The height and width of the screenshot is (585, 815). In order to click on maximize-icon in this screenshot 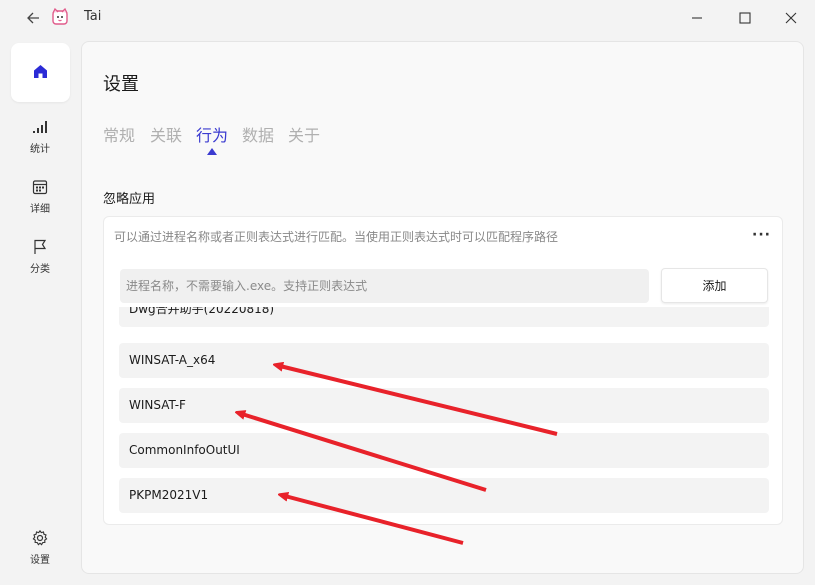, I will do `click(745, 18)`.